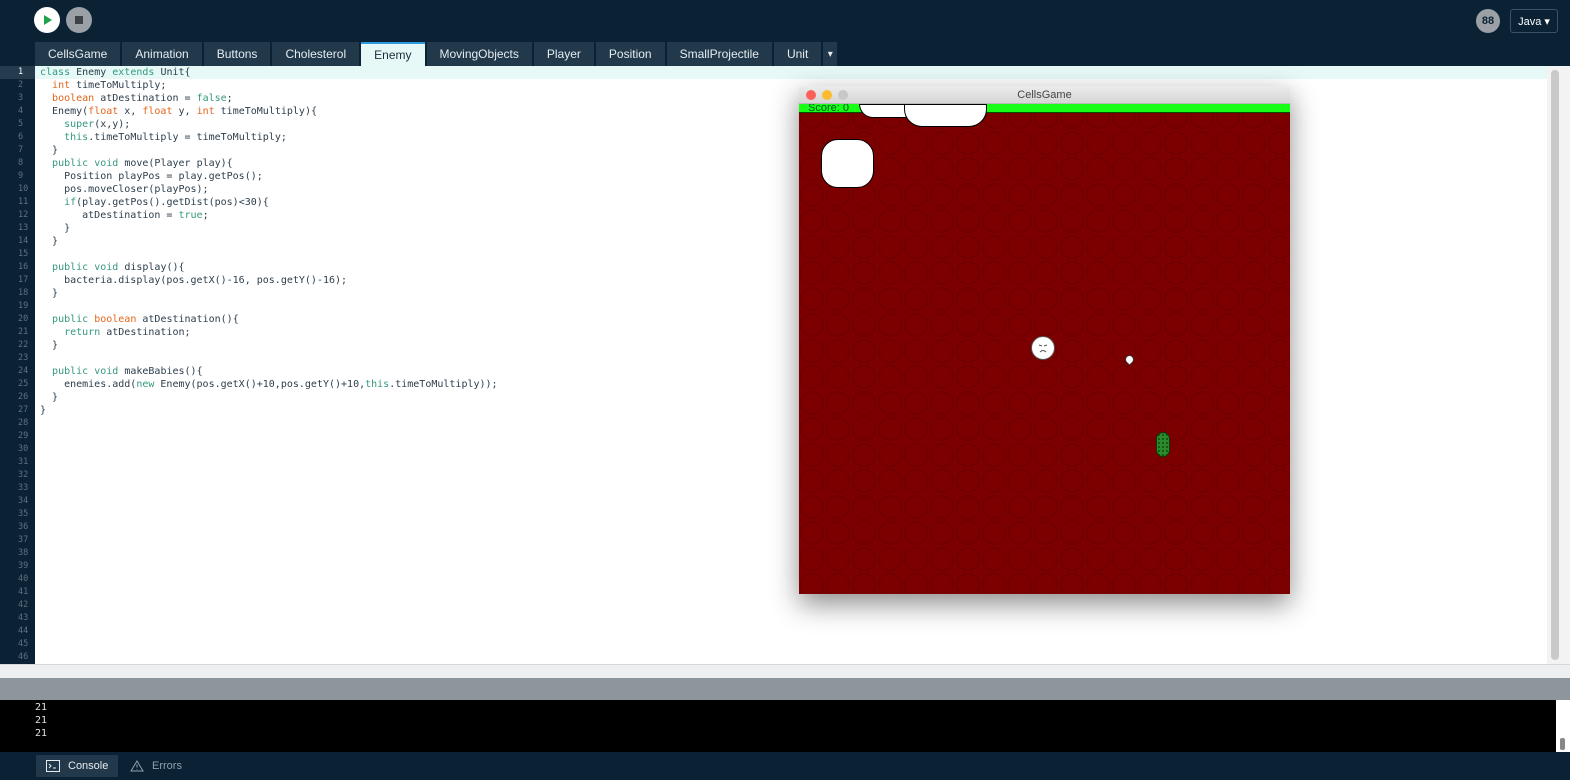 This screenshot has height=780, width=1570. I want to click on line-number: 9, so click(21, 176).